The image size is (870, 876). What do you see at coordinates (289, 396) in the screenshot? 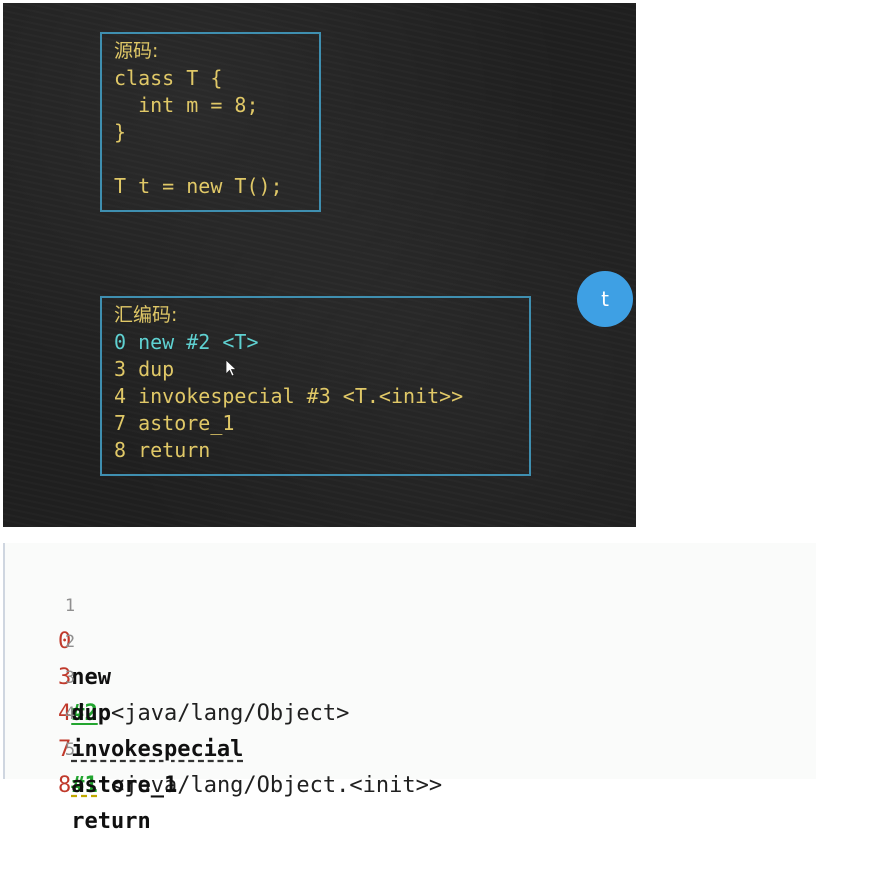
I see `bytecode-line: 4 invokespecial #3 <T.<init>>` at bounding box center [289, 396].